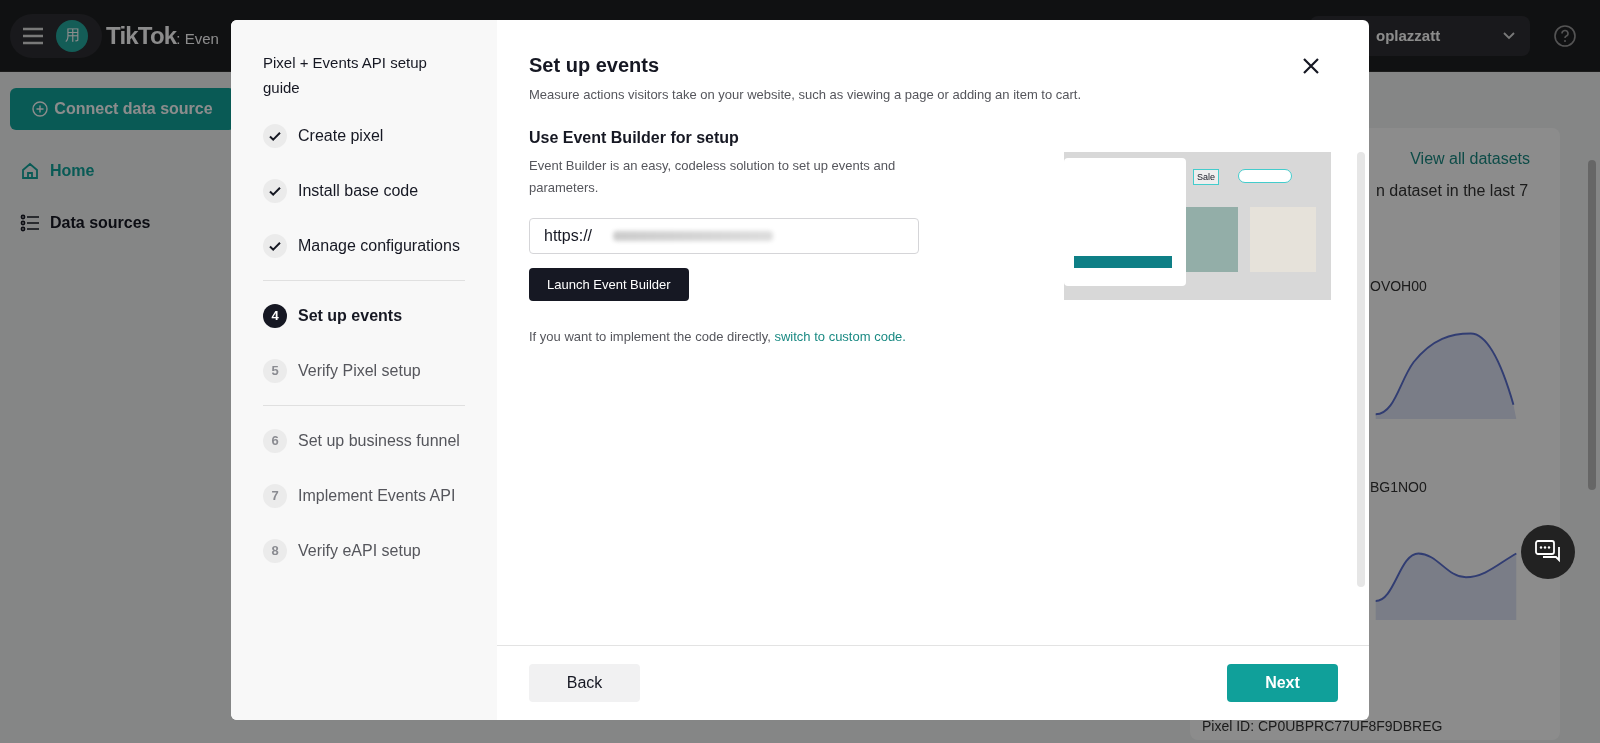 Image resolution: width=1600 pixels, height=743 pixels. What do you see at coordinates (594, 65) in the screenshot?
I see `panel-title: Set up events` at bounding box center [594, 65].